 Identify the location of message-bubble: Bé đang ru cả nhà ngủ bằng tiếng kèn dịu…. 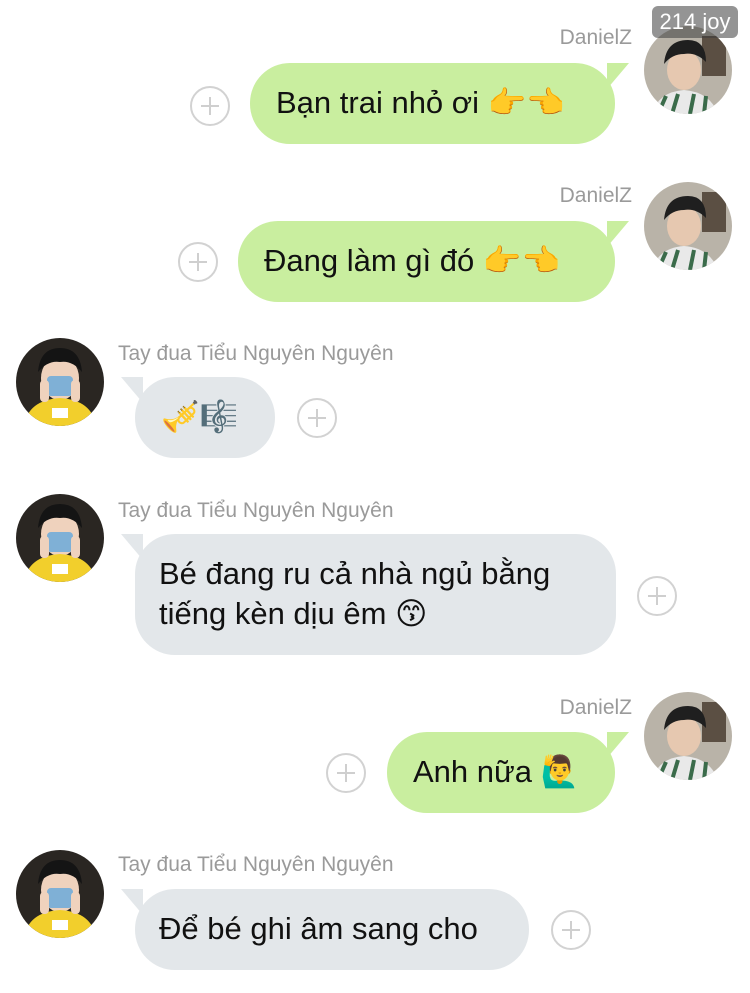
(368, 594).